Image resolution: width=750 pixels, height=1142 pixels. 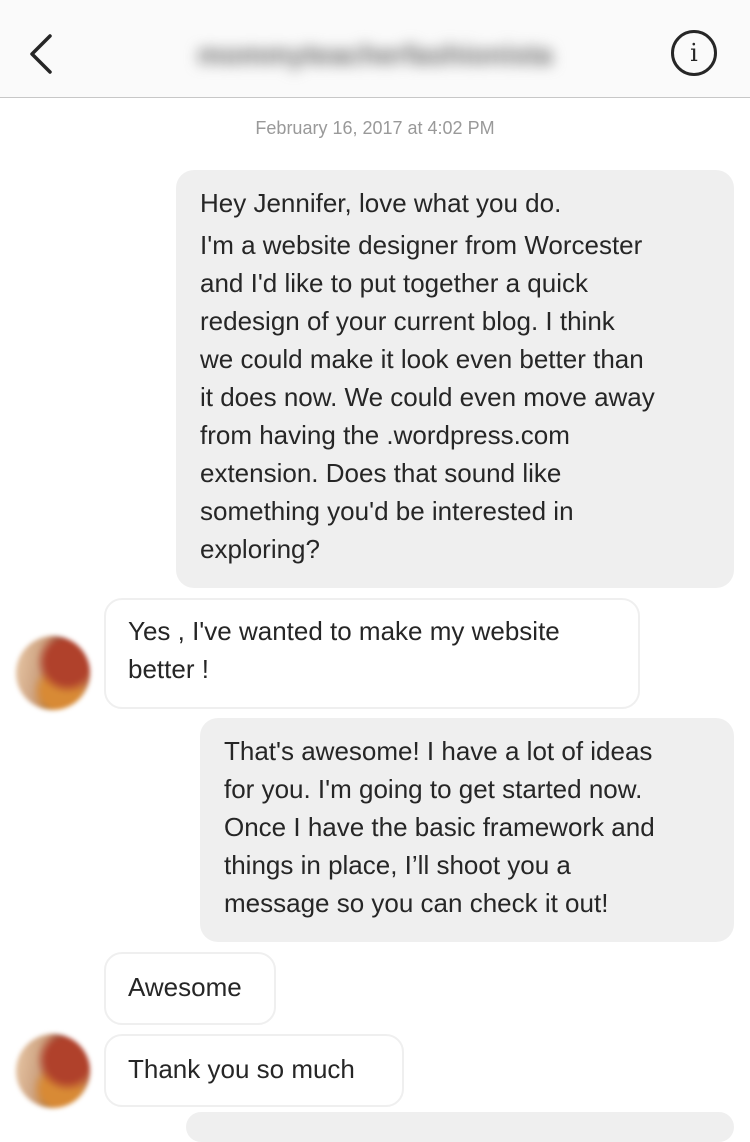 What do you see at coordinates (344, 631) in the screenshot?
I see `message-line: Yes , I've wanted to make my website` at bounding box center [344, 631].